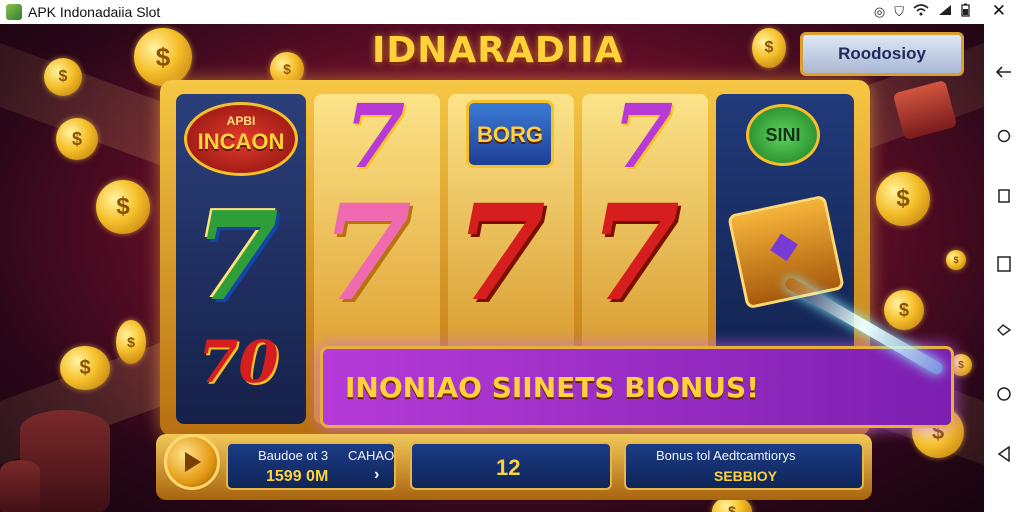 The width and height of the screenshot is (1024, 512). What do you see at coordinates (744, 466) in the screenshot?
I see `bonus-box: Bonus tol Aedtcamtiorys SEBBIOY` at bounding box center [744, 466].